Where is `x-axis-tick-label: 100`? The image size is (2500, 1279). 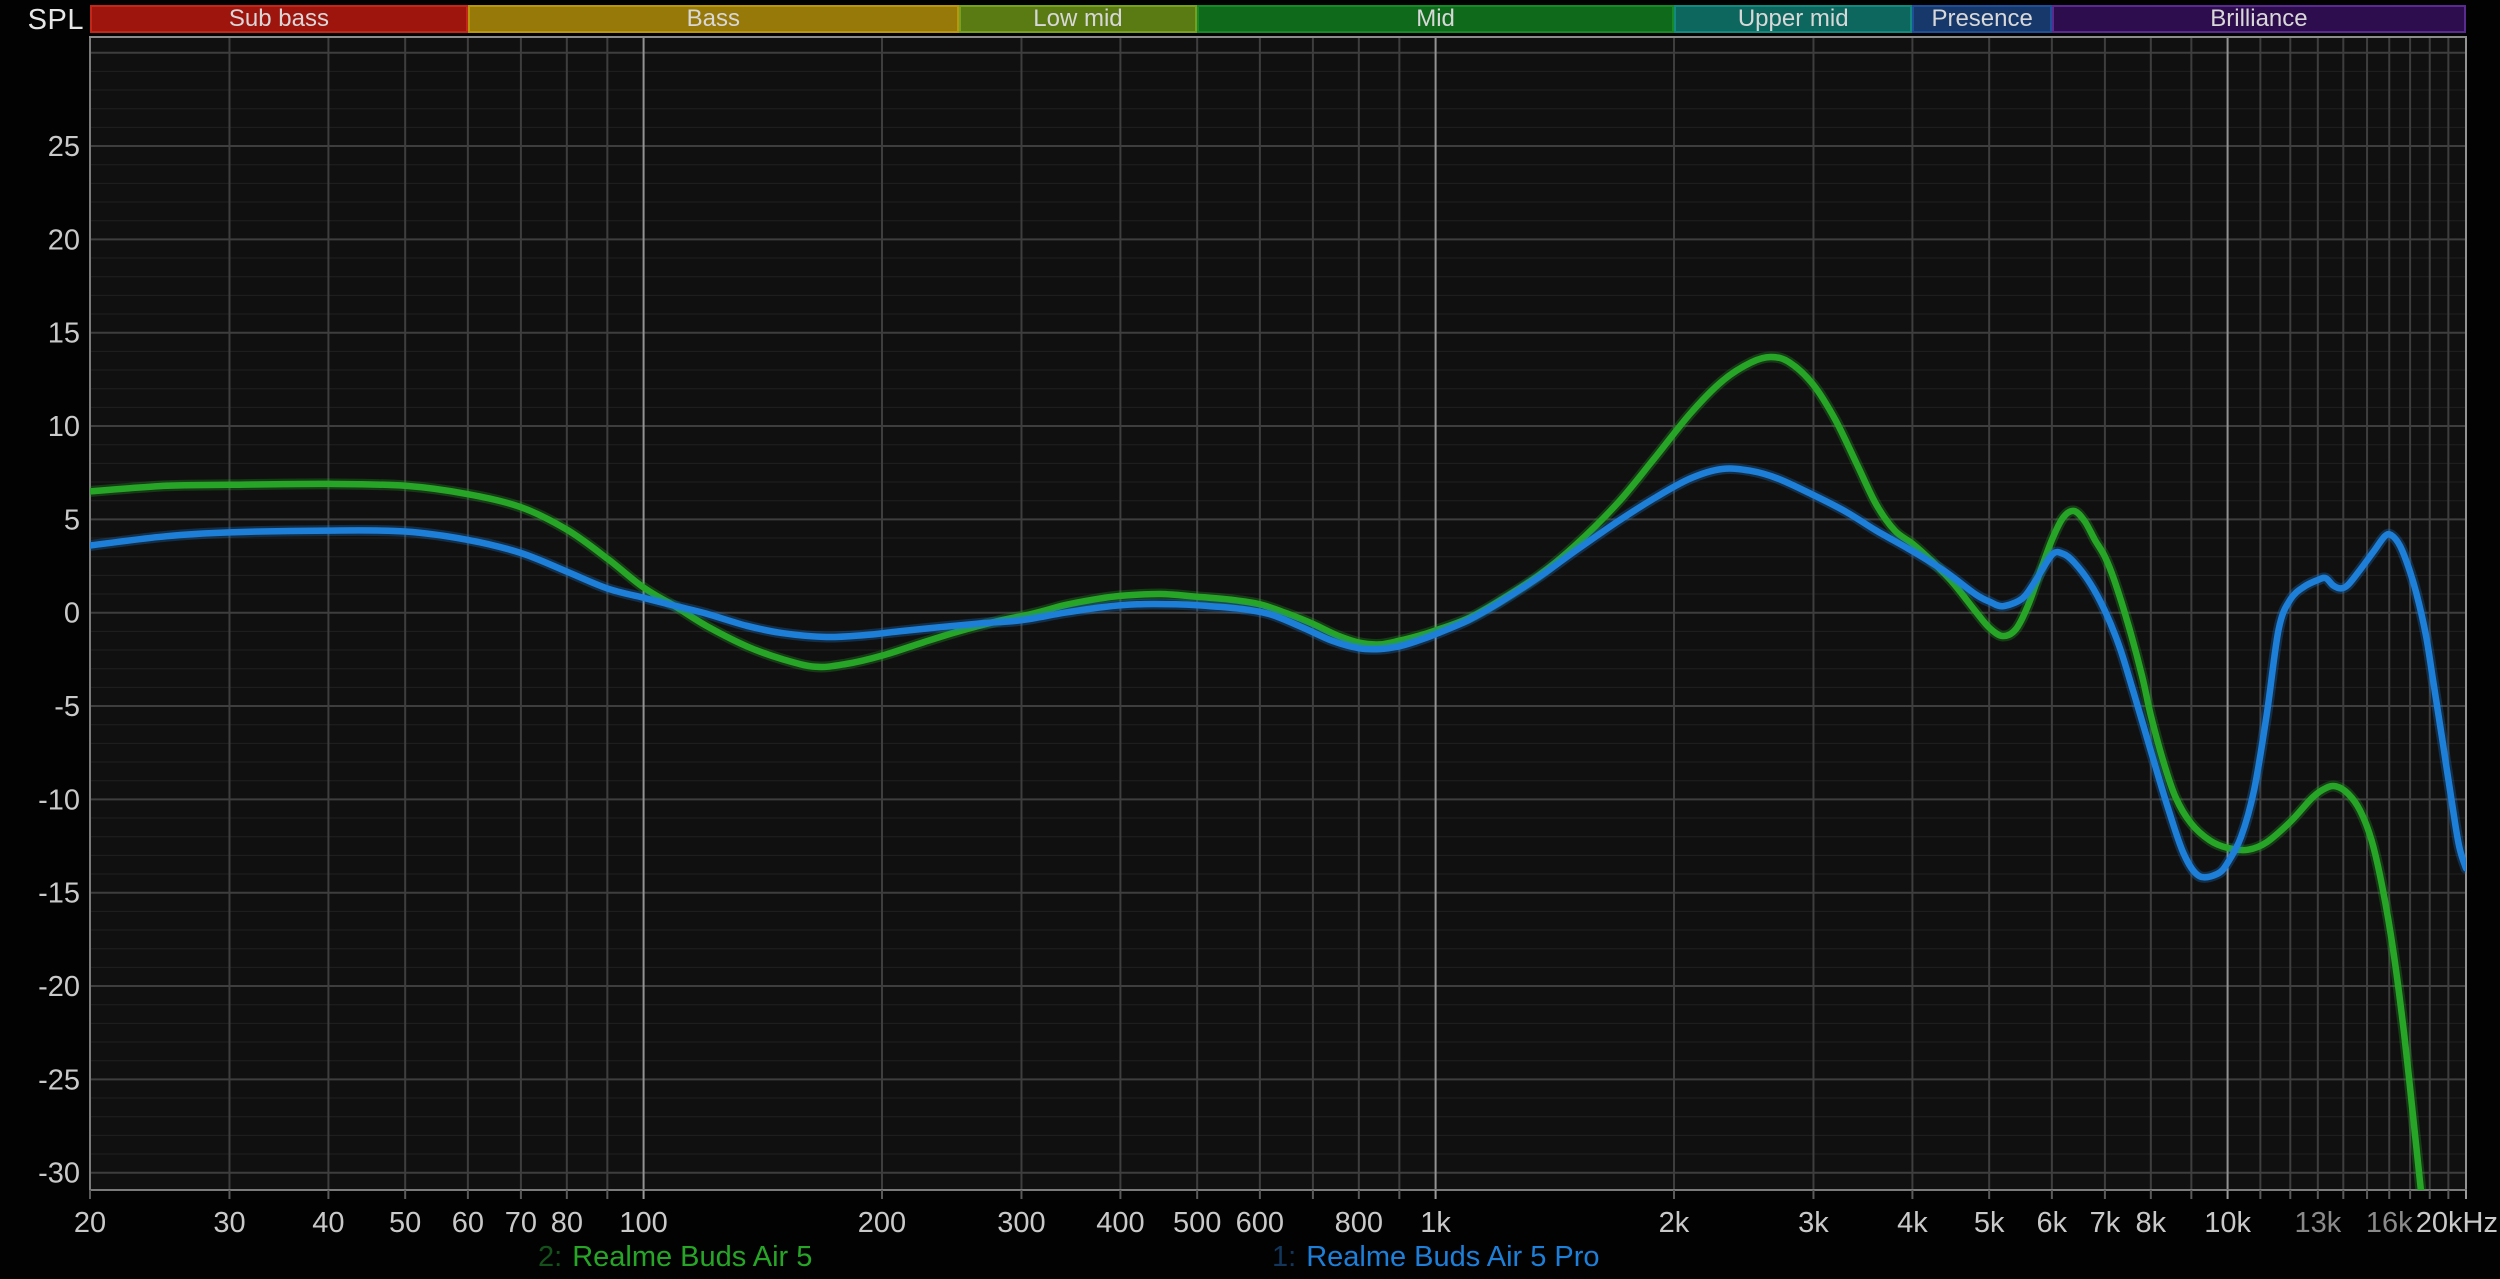
x-axis-tick-label: 100 is located at coordinates (643, 1223).